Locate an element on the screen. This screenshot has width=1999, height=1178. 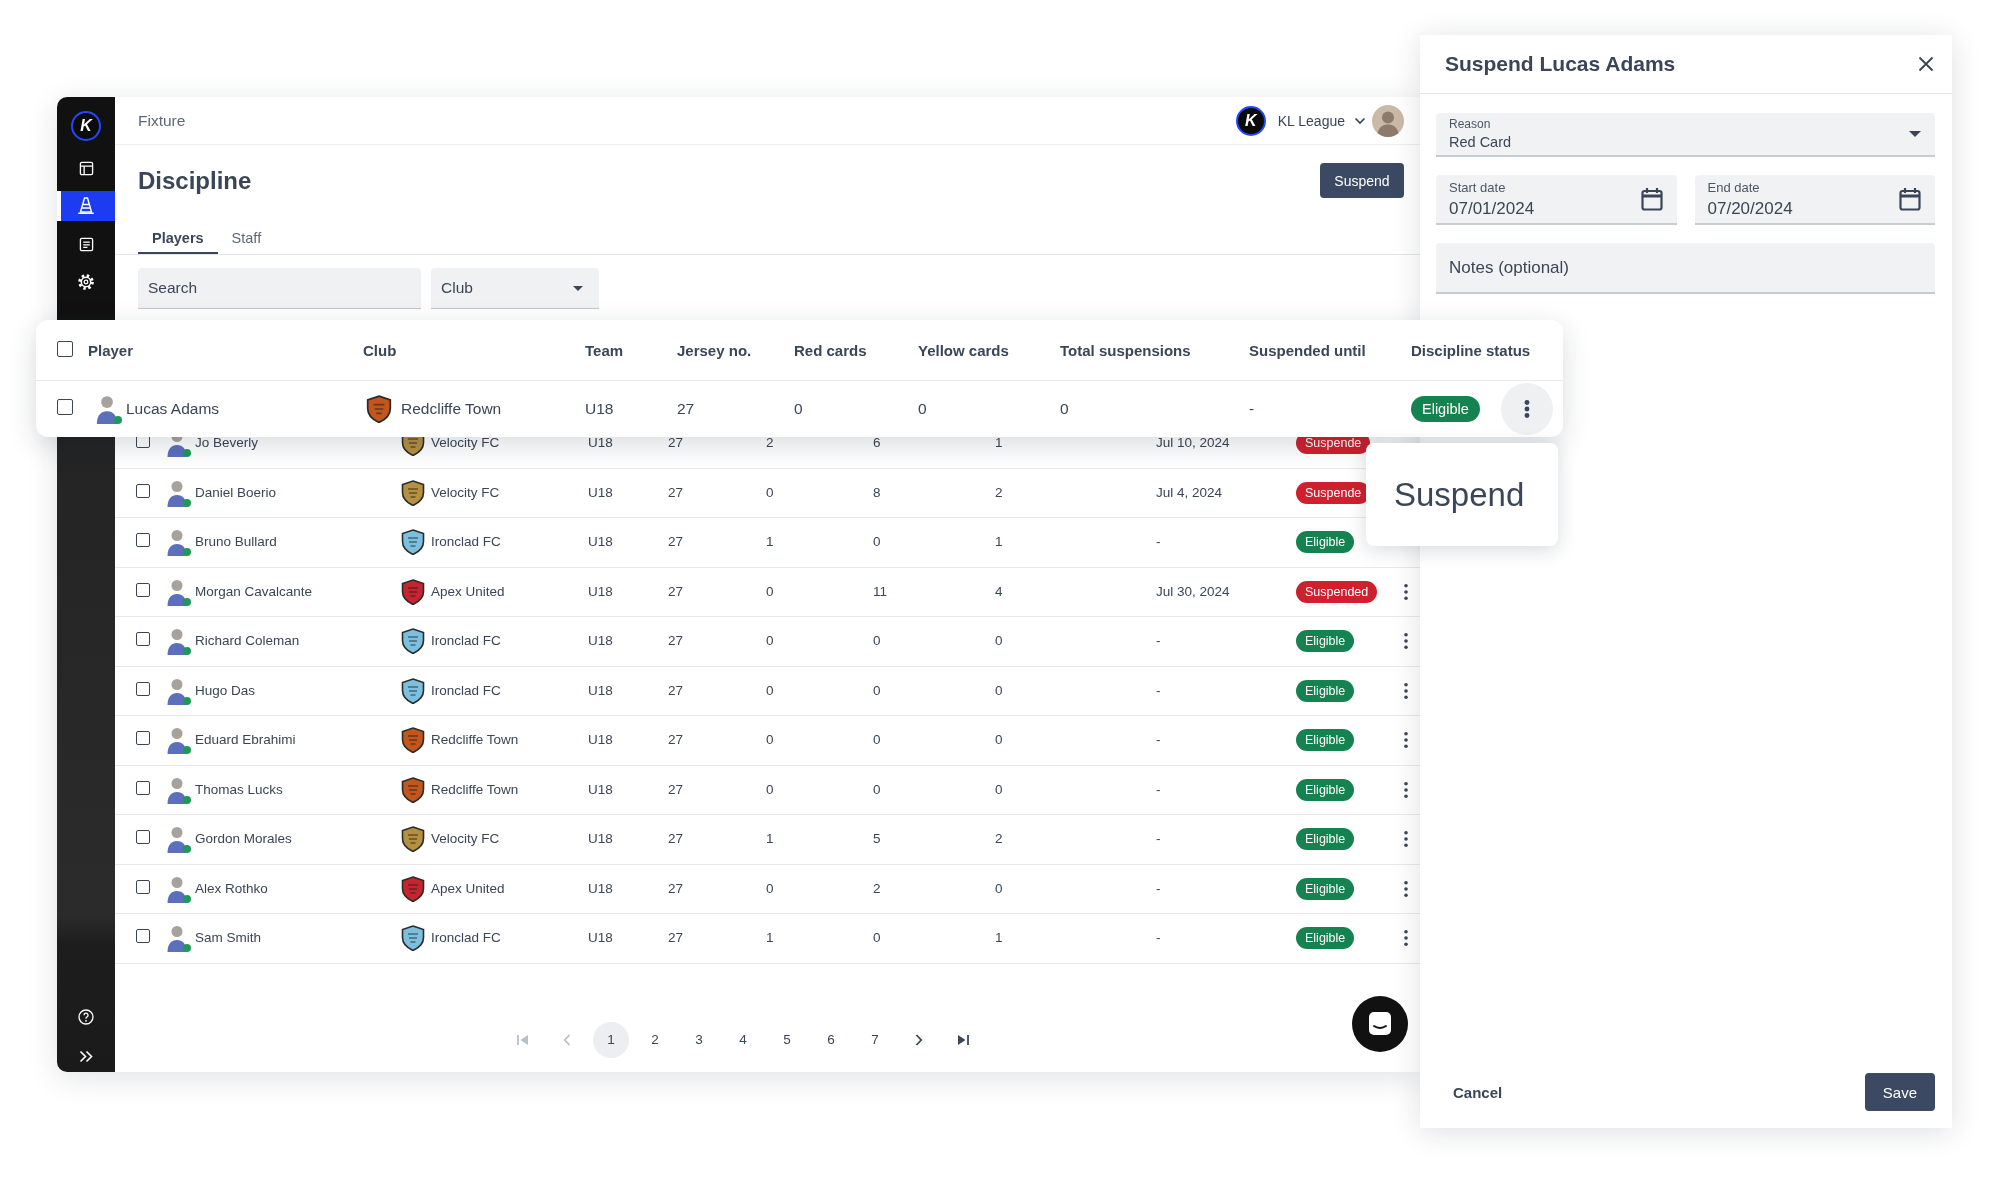
chevron-right-icon is located at coordinates (919, 1039).